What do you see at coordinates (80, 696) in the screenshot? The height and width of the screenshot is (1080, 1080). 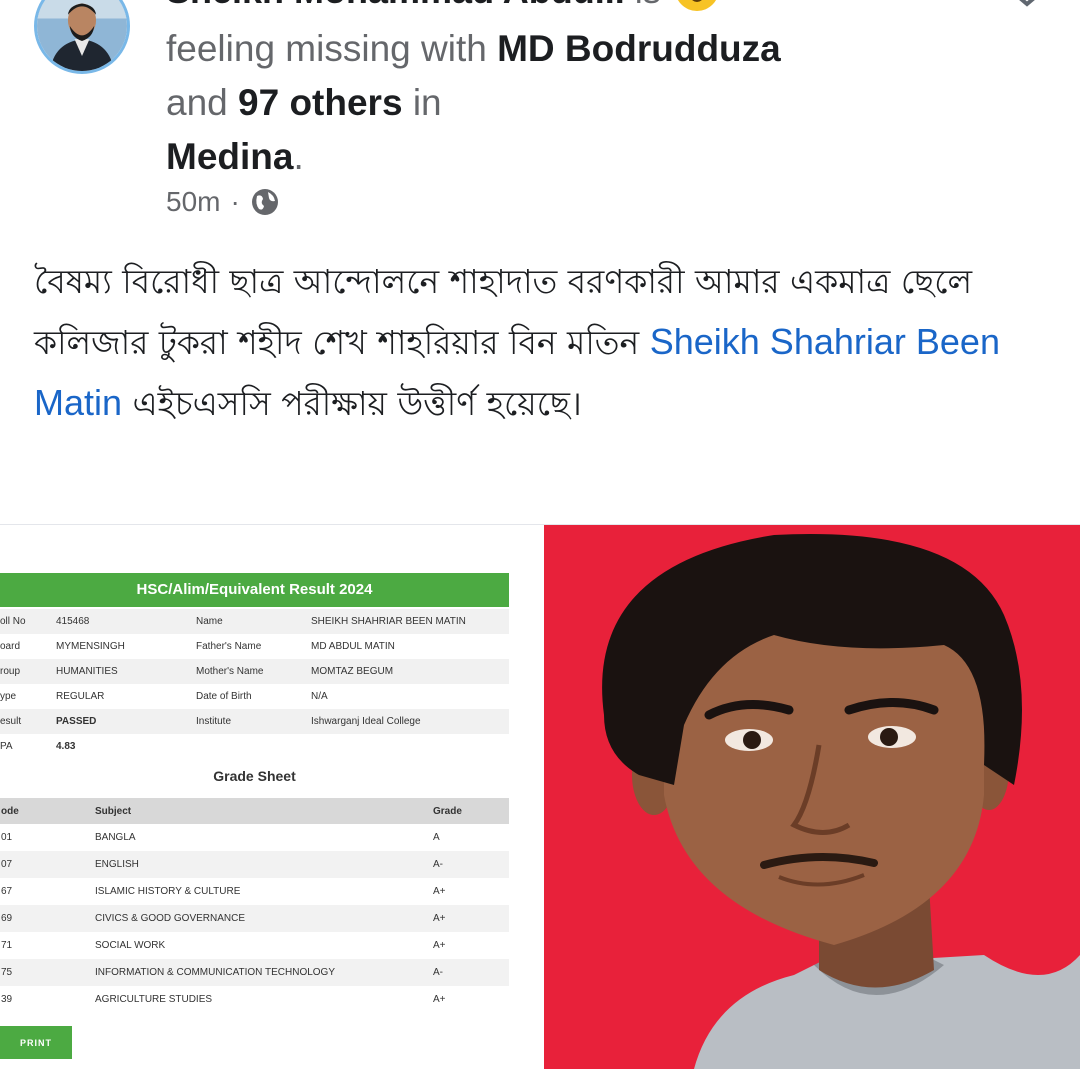 I see `info-value: REGULAR` at bounding box center [80, 696].